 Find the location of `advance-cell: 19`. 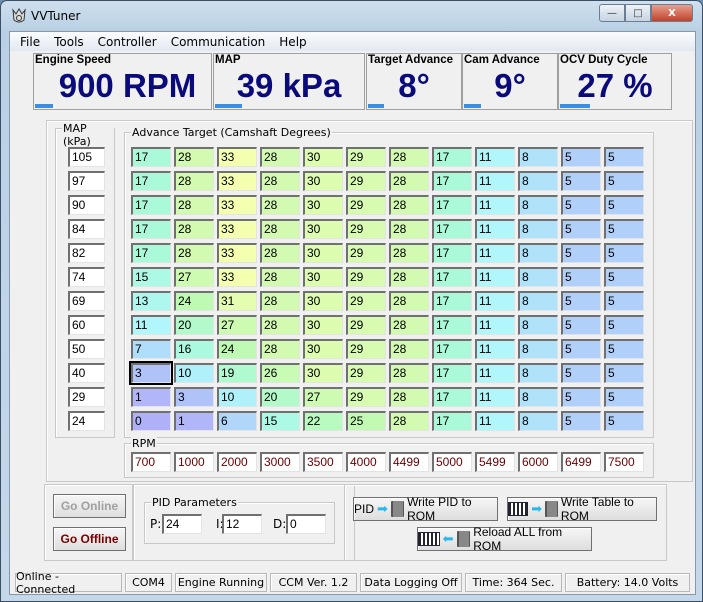

advance-cell: 19 is located at coordinates (237, 373).